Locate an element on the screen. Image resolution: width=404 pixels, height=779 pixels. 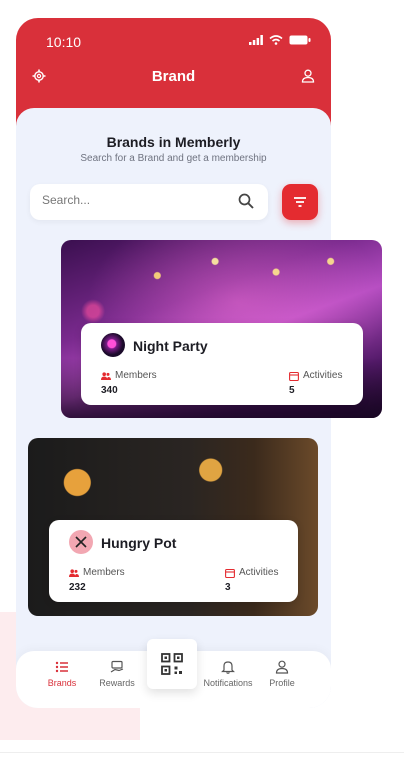
nav-item-notifications: Notifications is located at coordinates (228, 674).